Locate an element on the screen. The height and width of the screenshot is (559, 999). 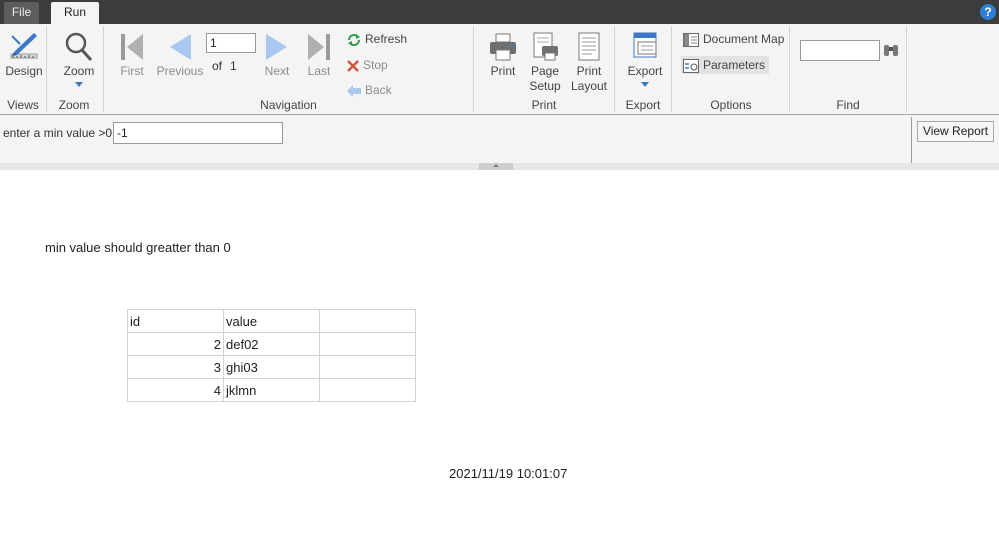
document-map-button: Document Map is located at coordinates (733, 39).